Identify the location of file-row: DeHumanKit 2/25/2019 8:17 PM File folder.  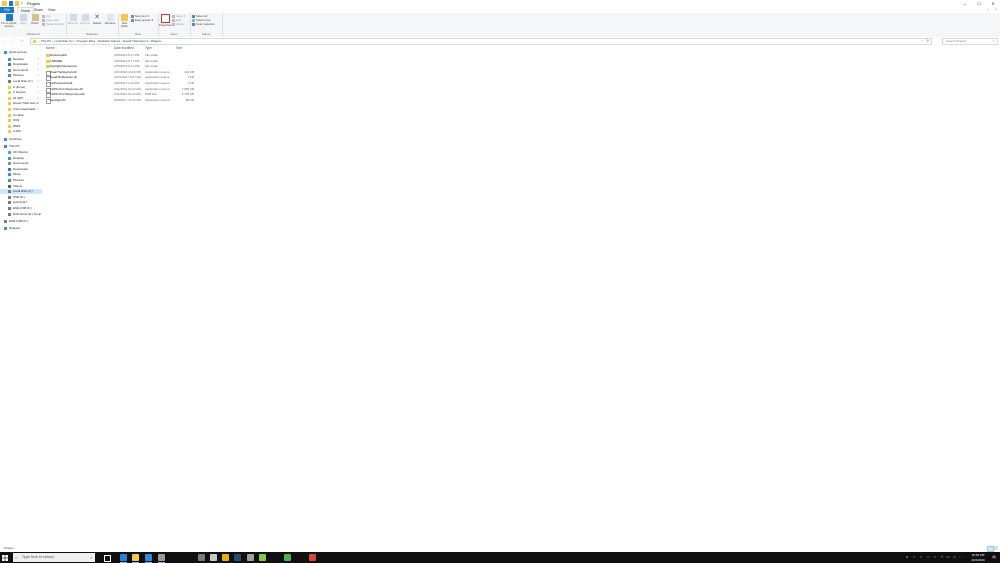
(120, 55).